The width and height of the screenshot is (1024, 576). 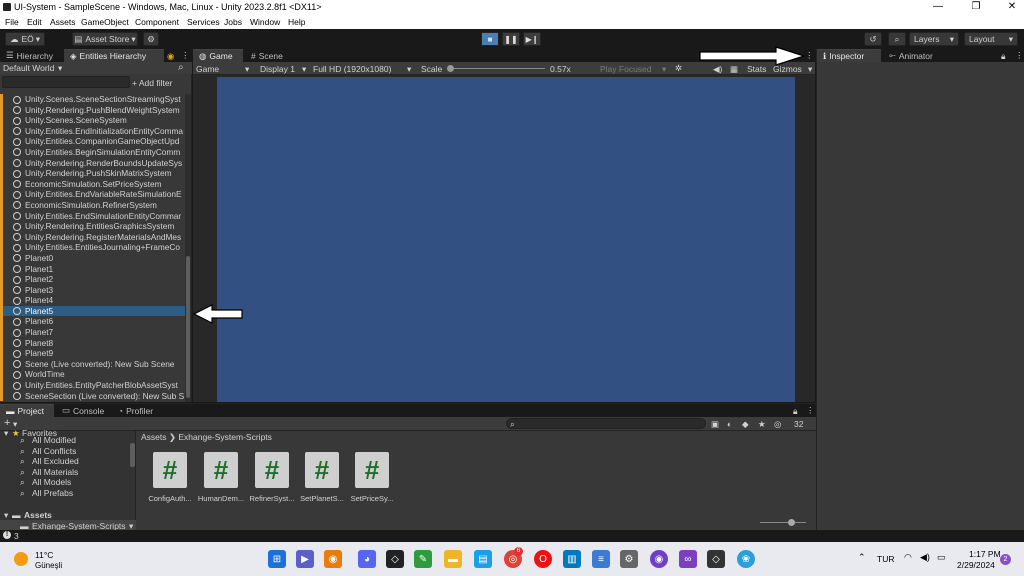 What do you see at coordinates (729, 424) in the screenshot?
I see `type-filter-icon: ◐` at bounding box center [729, 424].